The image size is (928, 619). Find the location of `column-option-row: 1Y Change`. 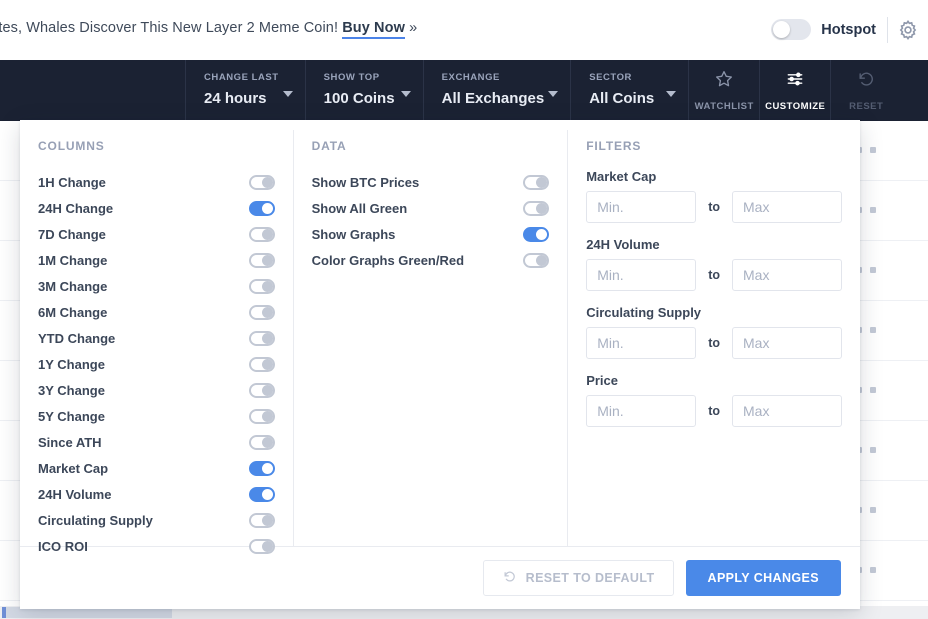

column-option-row: 1Y Change is located at coordinates (156, 364).